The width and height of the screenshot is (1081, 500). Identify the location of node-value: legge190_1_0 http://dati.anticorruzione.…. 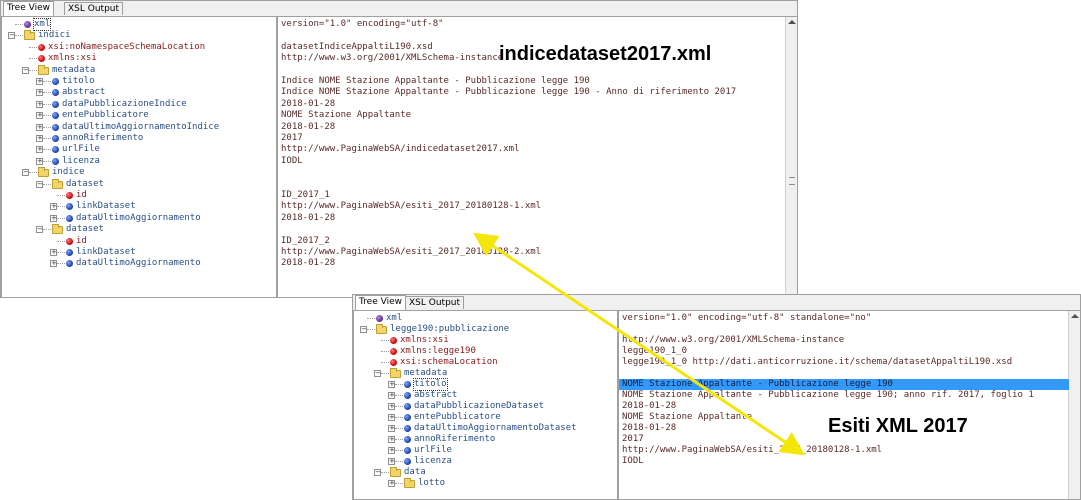
(817, 362).